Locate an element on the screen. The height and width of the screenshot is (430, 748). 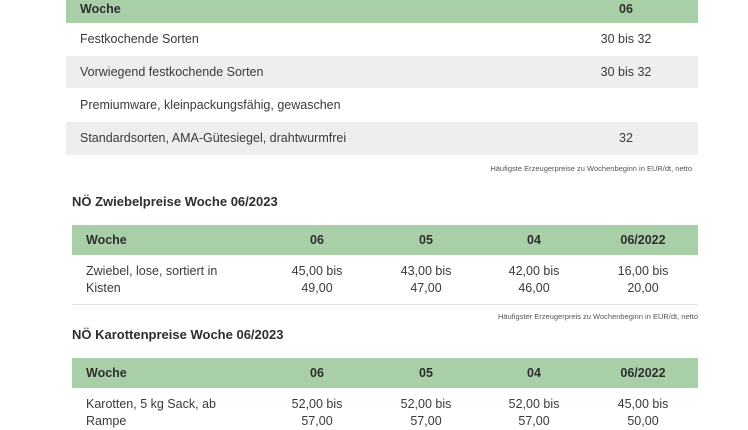
table3-header-week: 06/2022 is located at coordinates (643, 373).